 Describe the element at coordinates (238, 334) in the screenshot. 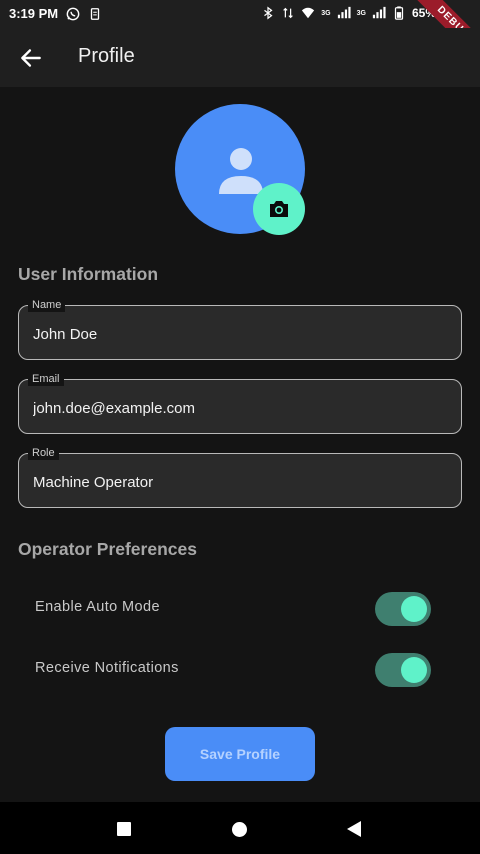

I see `name-input` at that location.